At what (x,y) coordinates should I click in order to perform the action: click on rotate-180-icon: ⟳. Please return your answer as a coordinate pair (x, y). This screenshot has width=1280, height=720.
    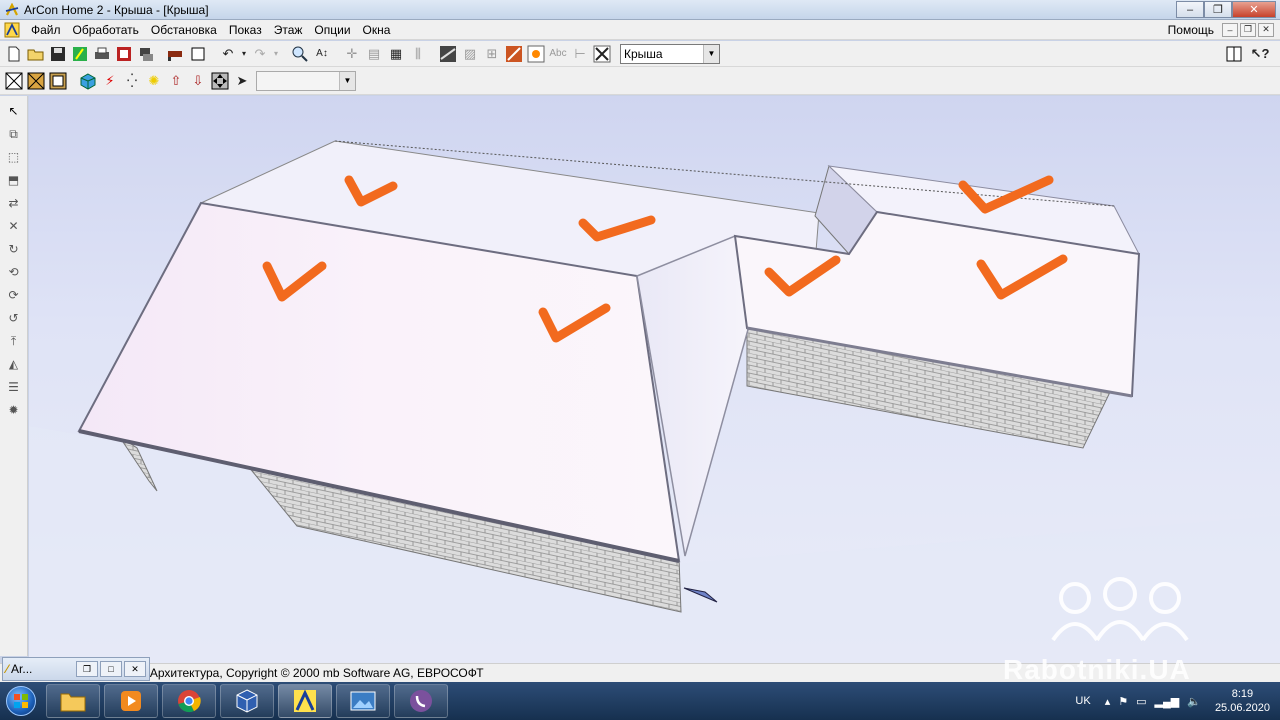
    Looking at the image, I should click on (14, 295).